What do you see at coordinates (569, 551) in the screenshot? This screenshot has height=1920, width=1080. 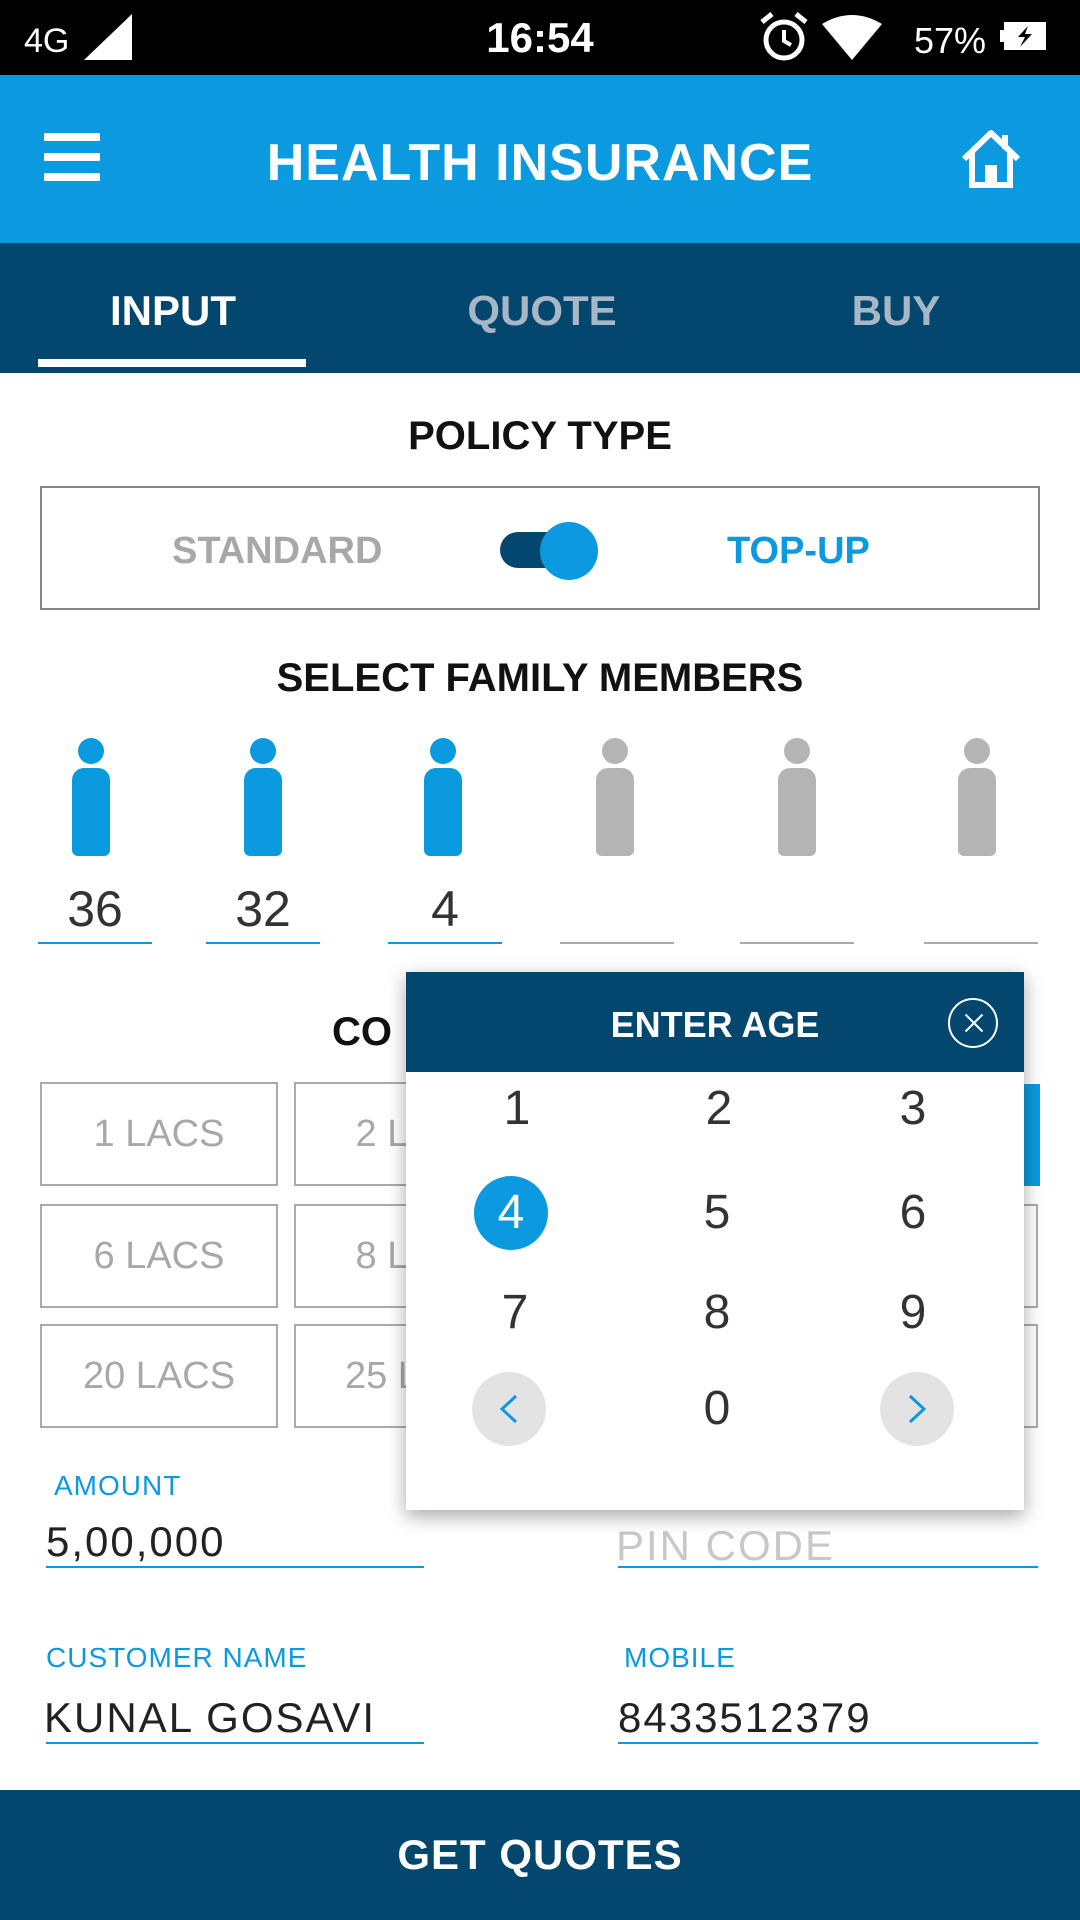 I see `toggle-knob` at bounding box center [569, 551].